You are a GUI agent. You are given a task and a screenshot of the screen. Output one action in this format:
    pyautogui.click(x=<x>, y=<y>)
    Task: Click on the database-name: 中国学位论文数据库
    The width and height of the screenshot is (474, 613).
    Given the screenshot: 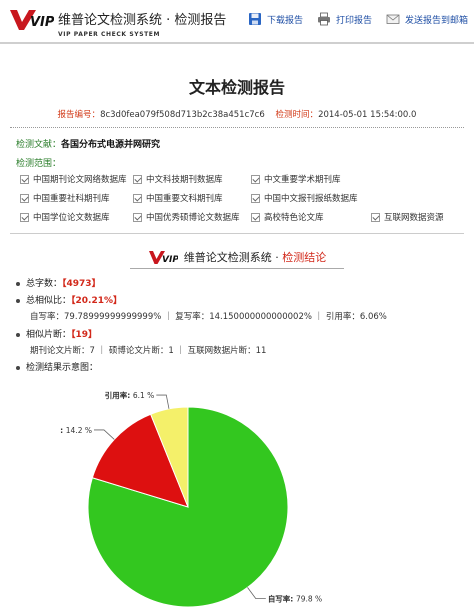 What is the action you would take?
    pyautogui.click(x=71, y=218)
    